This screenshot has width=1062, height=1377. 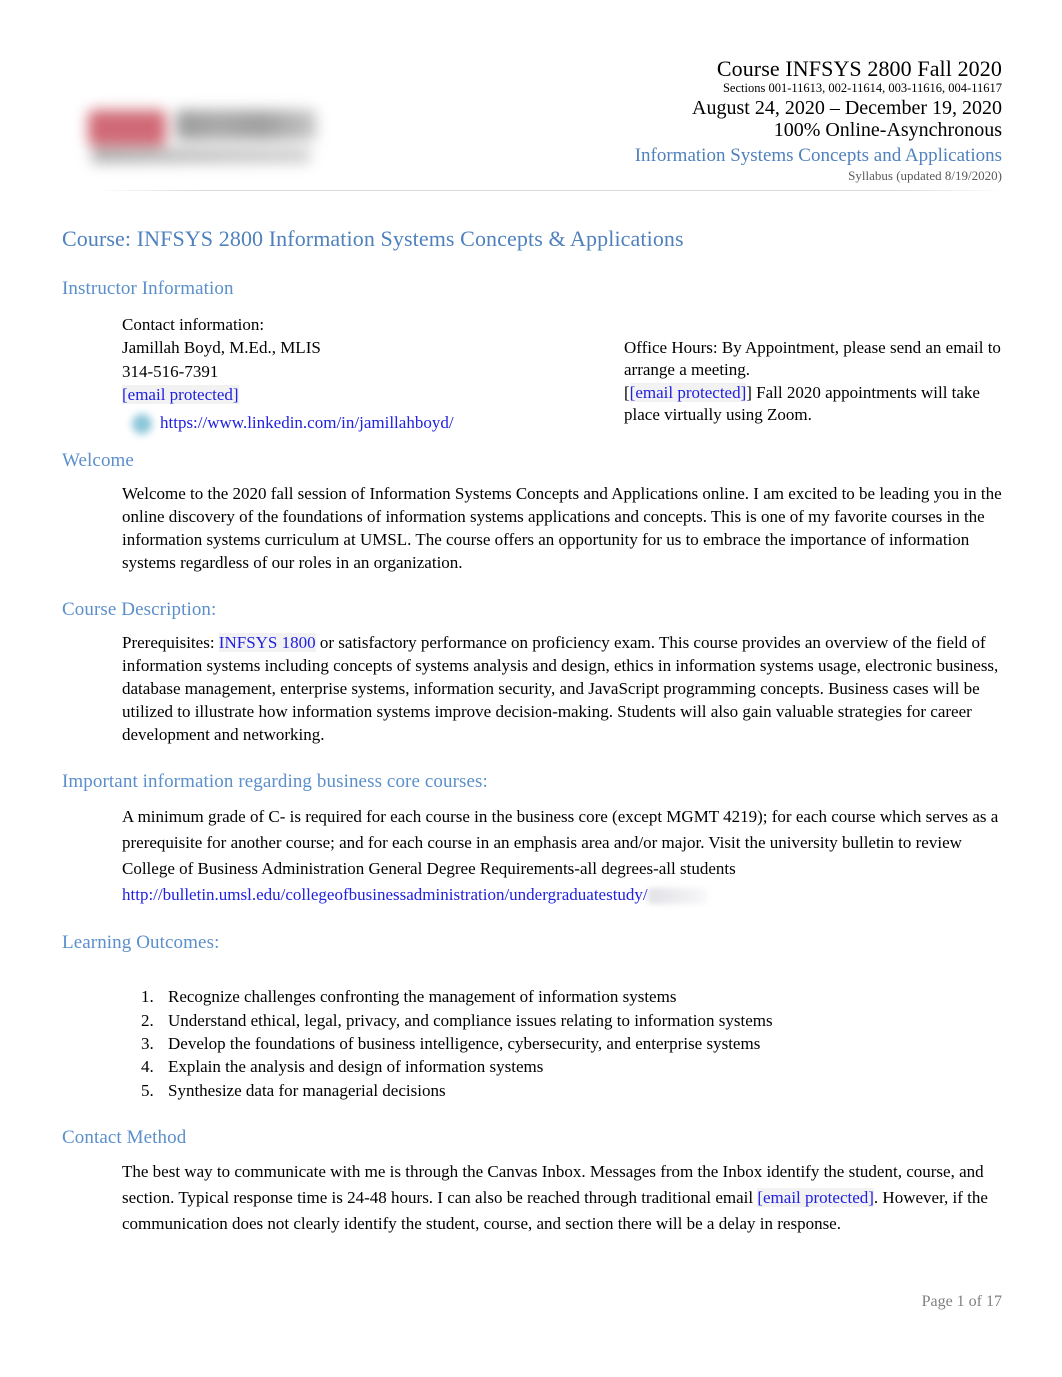 I want to click on contact-information-label: Contact information:, so click(x=193, y=324).